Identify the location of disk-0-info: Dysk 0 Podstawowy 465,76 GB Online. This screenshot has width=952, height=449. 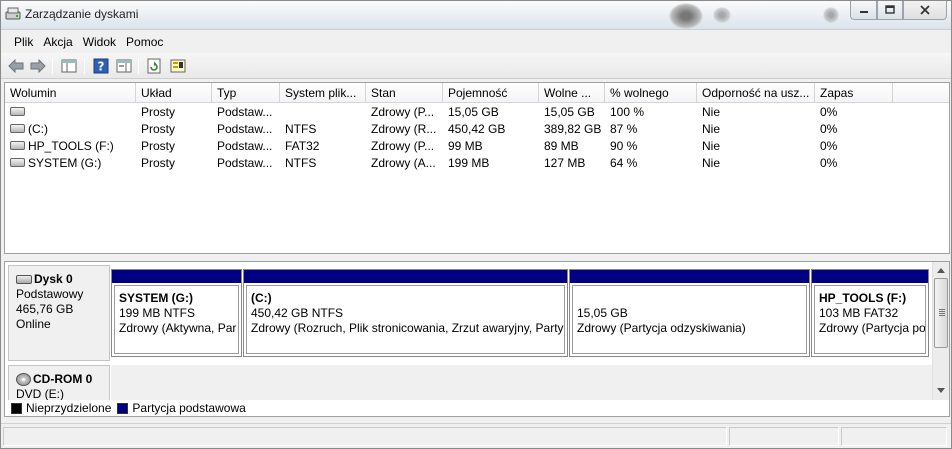
(59, 313).